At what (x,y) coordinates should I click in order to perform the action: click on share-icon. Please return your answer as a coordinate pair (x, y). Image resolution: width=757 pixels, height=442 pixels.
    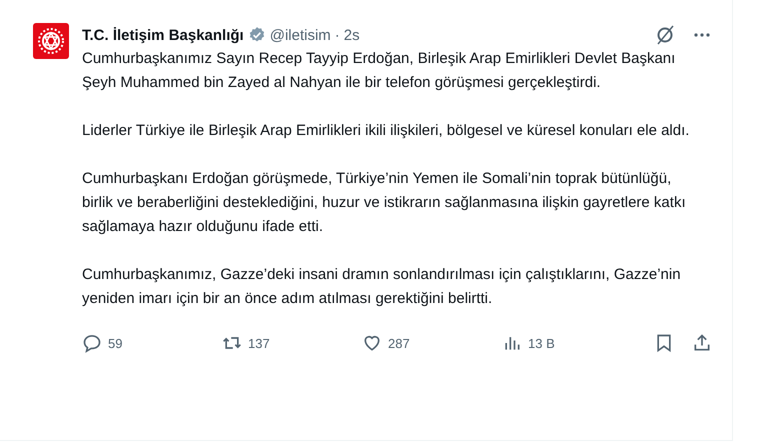
    Looking at the image, I should click on (702, 343).